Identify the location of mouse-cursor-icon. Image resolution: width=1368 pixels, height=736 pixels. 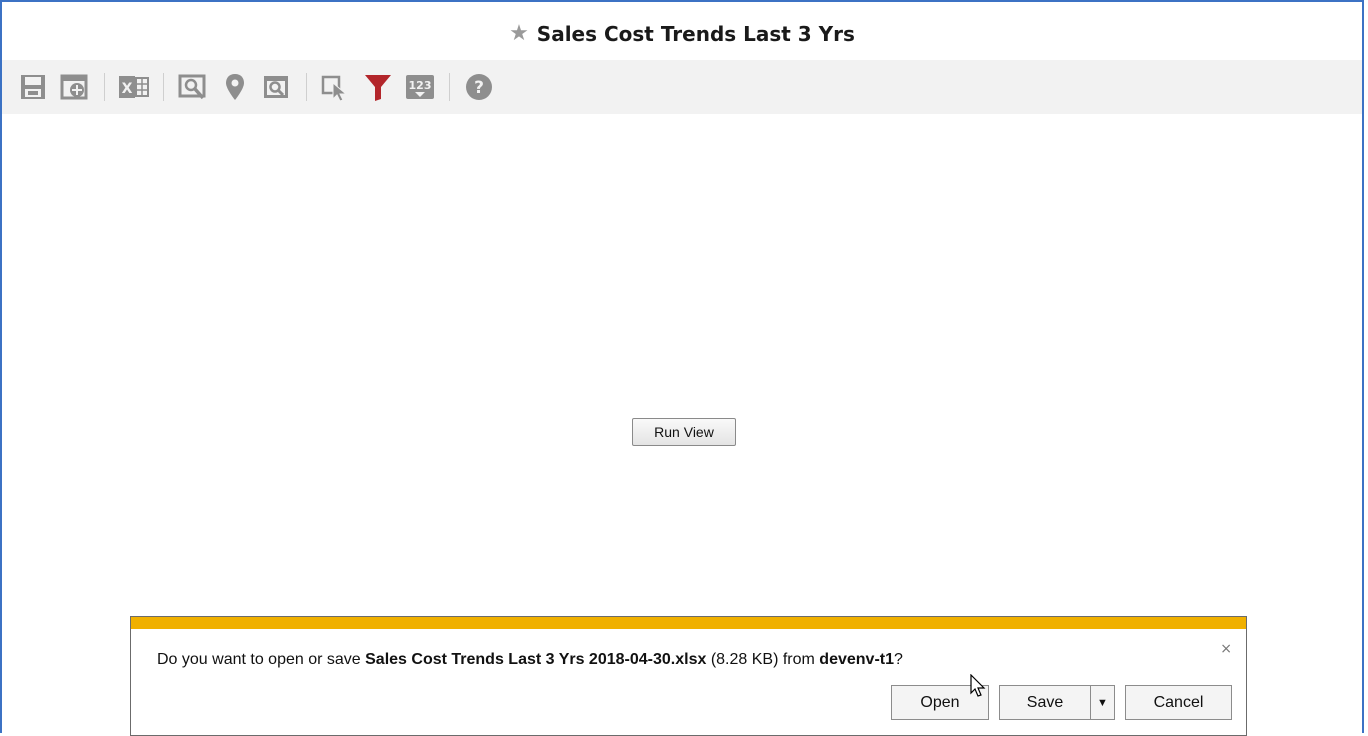
(978, 687).